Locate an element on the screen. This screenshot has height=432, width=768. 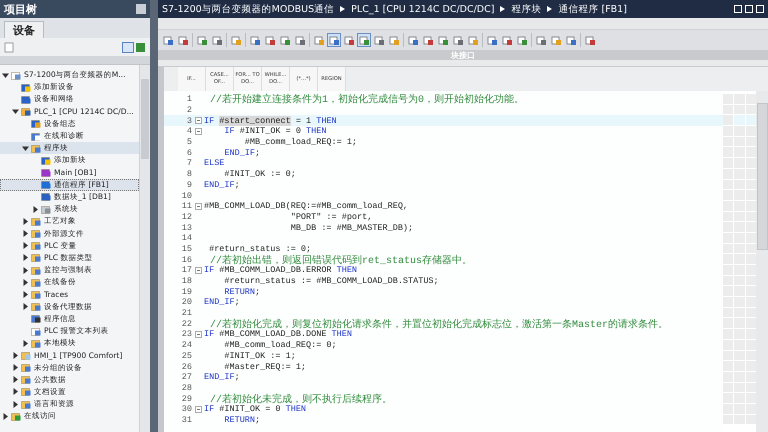
code-comment: //若初始出错，则返回错误代码到ret_status存储器中。 is located at coordinates (341, 260).